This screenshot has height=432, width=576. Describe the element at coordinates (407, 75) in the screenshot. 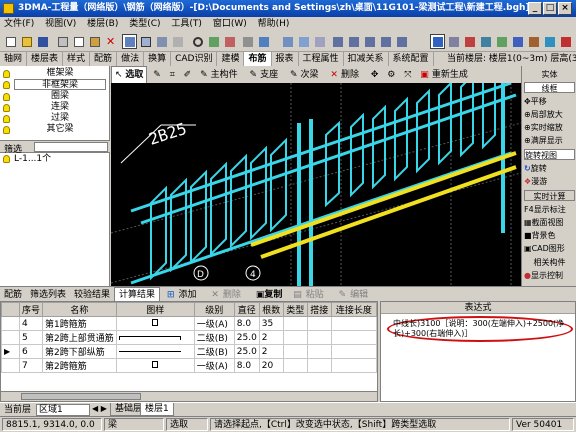

I see `transform-icon: ⤧` at that location.